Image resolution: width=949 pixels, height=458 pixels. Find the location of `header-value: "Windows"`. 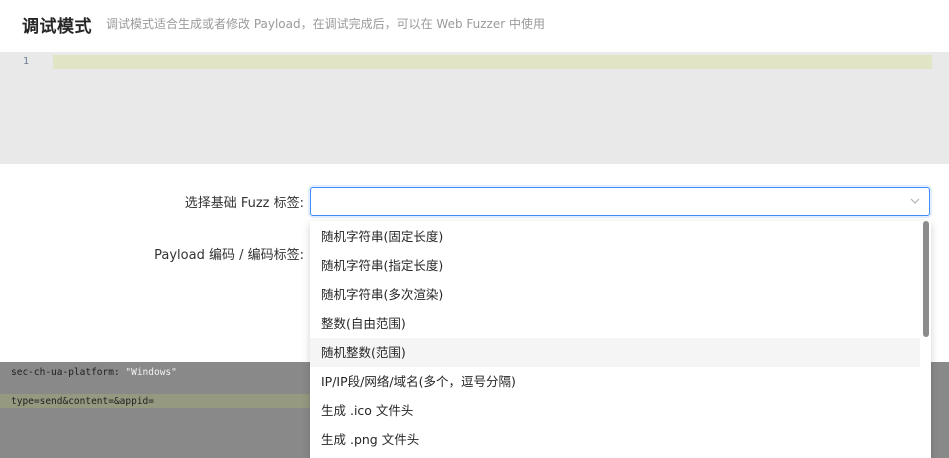

header-value: "Windows" is located at coordinates (151, 372).